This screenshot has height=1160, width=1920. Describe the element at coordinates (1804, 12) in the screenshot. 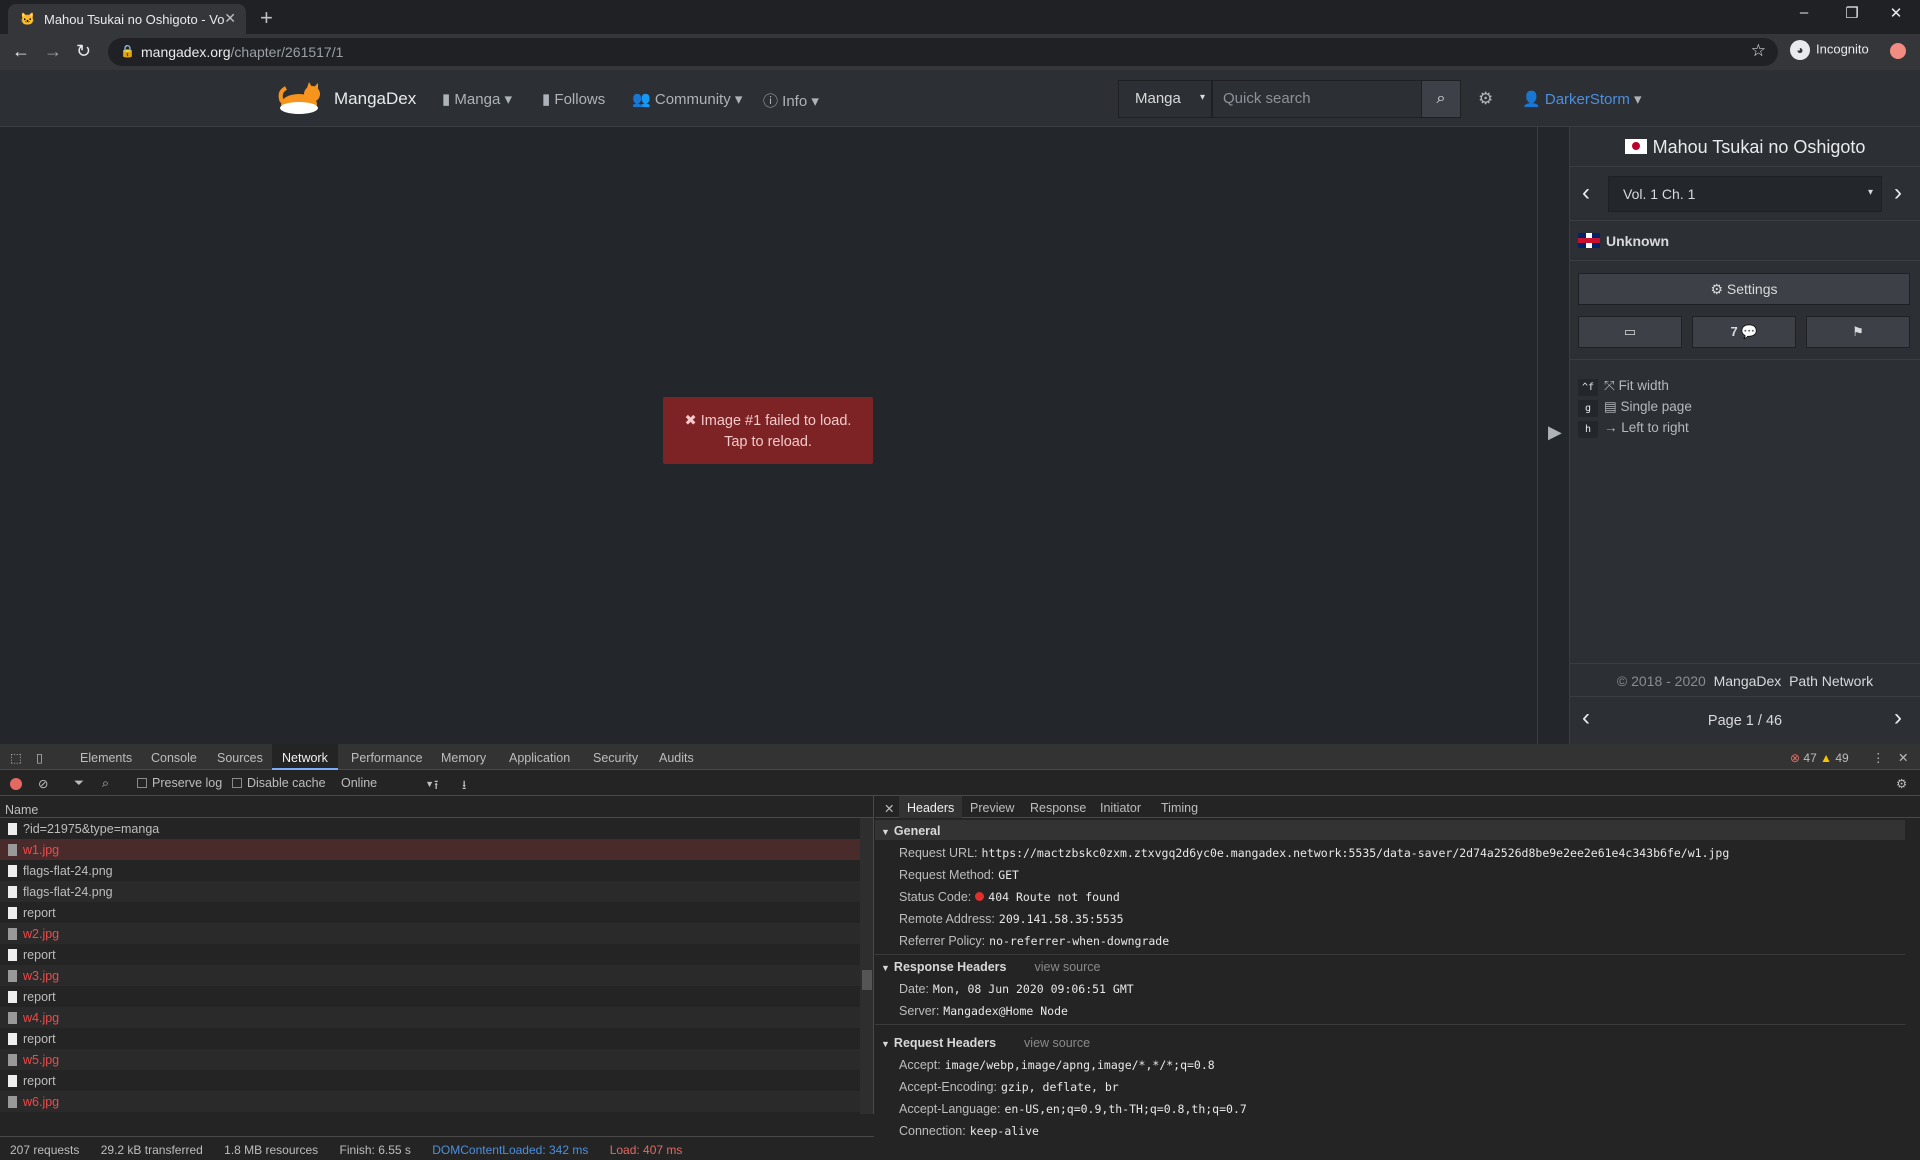

I see `minimize-icon: –` at that location.